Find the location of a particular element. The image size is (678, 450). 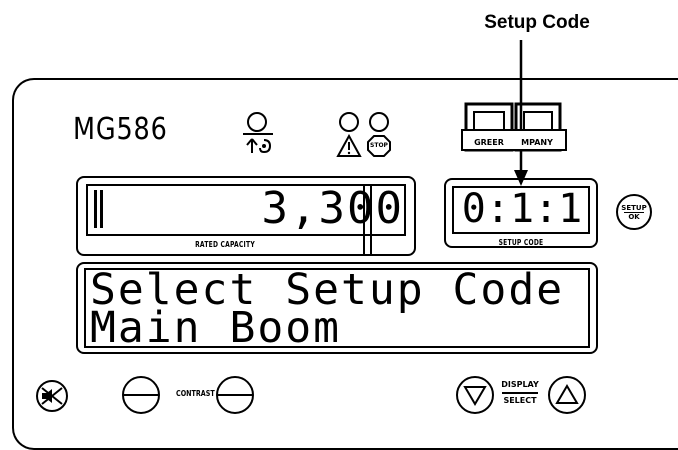

display-select-label-top: DISPLAY is located at coordinates (520, 384).